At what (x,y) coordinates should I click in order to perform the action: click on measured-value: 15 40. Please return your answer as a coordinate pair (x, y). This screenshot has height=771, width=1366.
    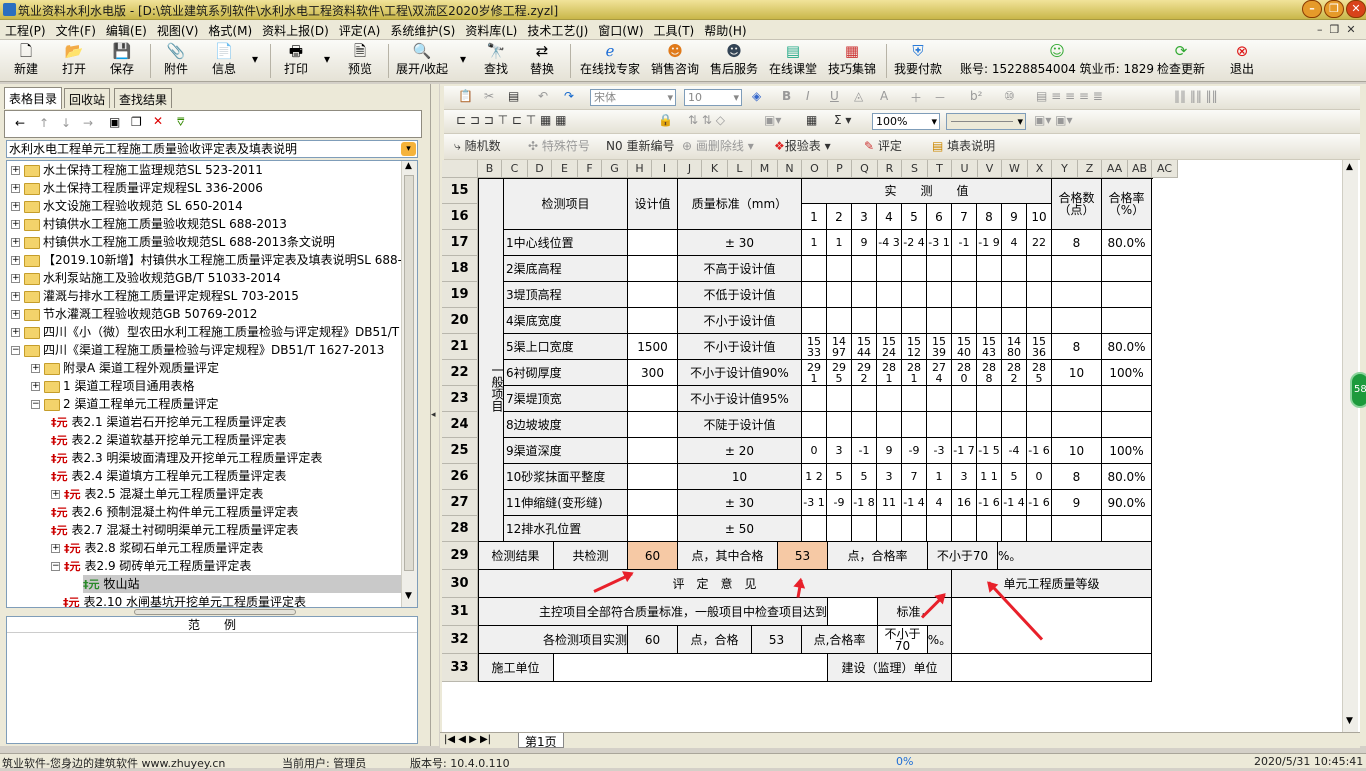
    Looking at the image, I should click on (964, 347).